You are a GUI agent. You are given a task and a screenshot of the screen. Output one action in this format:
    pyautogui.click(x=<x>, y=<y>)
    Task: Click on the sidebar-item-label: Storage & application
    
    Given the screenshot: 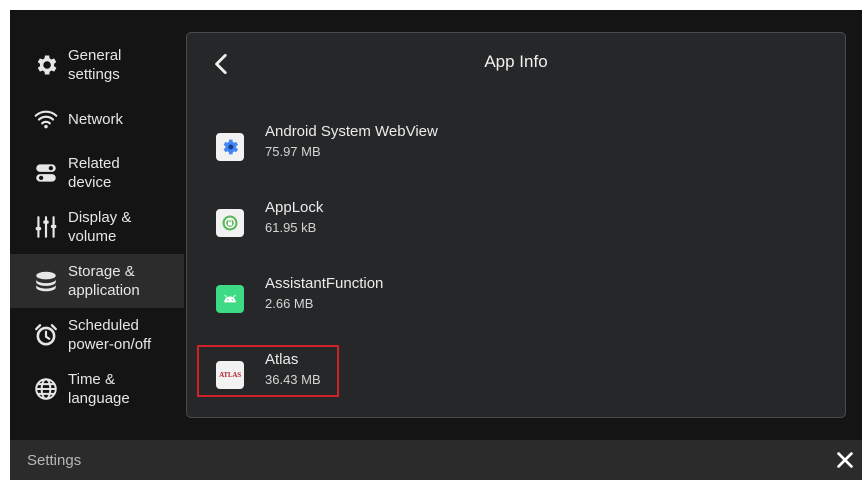 What is the action you would take?
    pyautogui.click(x=104, y=281)
    